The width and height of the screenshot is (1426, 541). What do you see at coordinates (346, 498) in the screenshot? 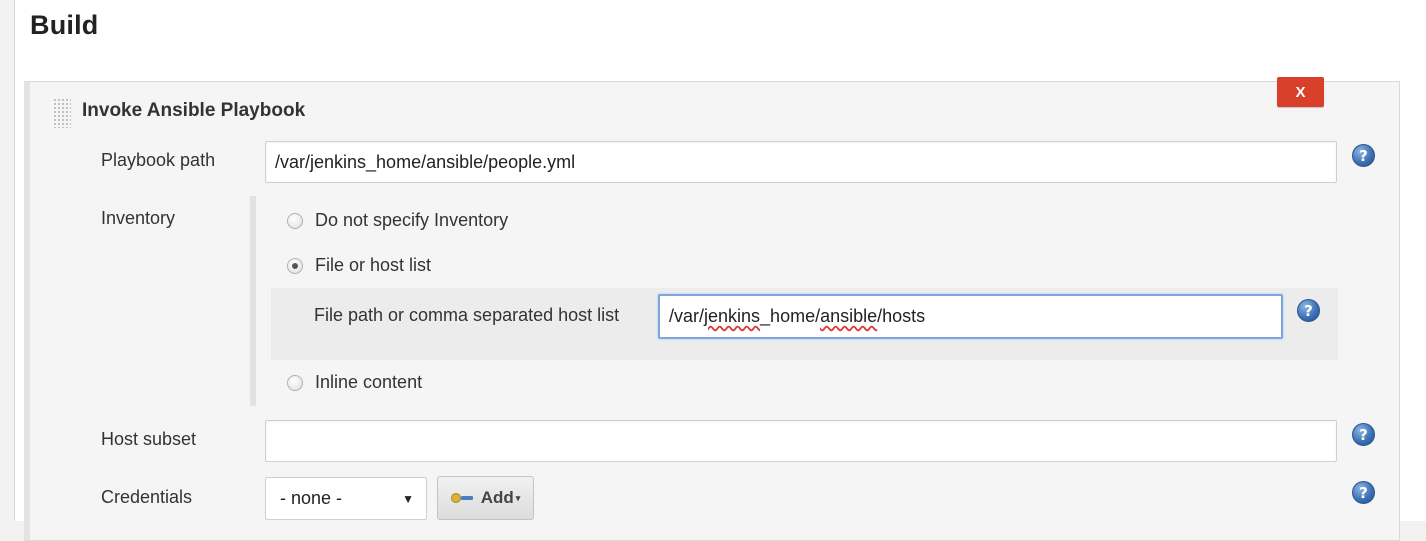
I see `credentials-select: - none - ▼` at bounding box center [346, 498].